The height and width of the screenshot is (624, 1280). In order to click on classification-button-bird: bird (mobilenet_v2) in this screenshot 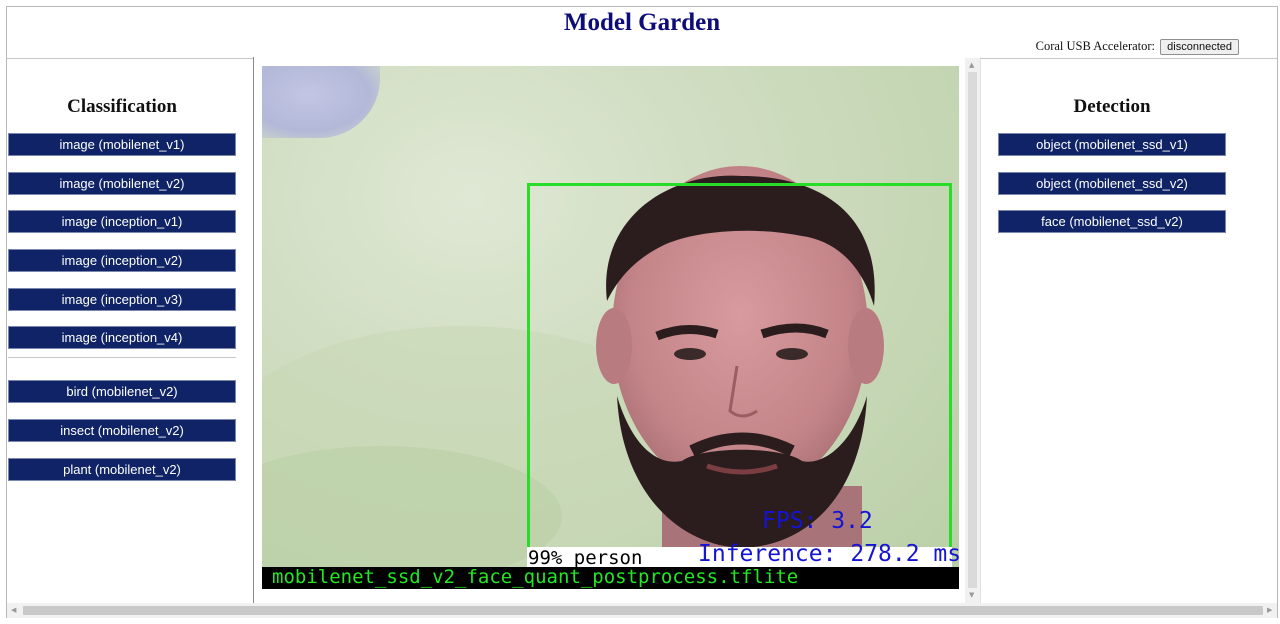, I will do `click(122, 391)`.